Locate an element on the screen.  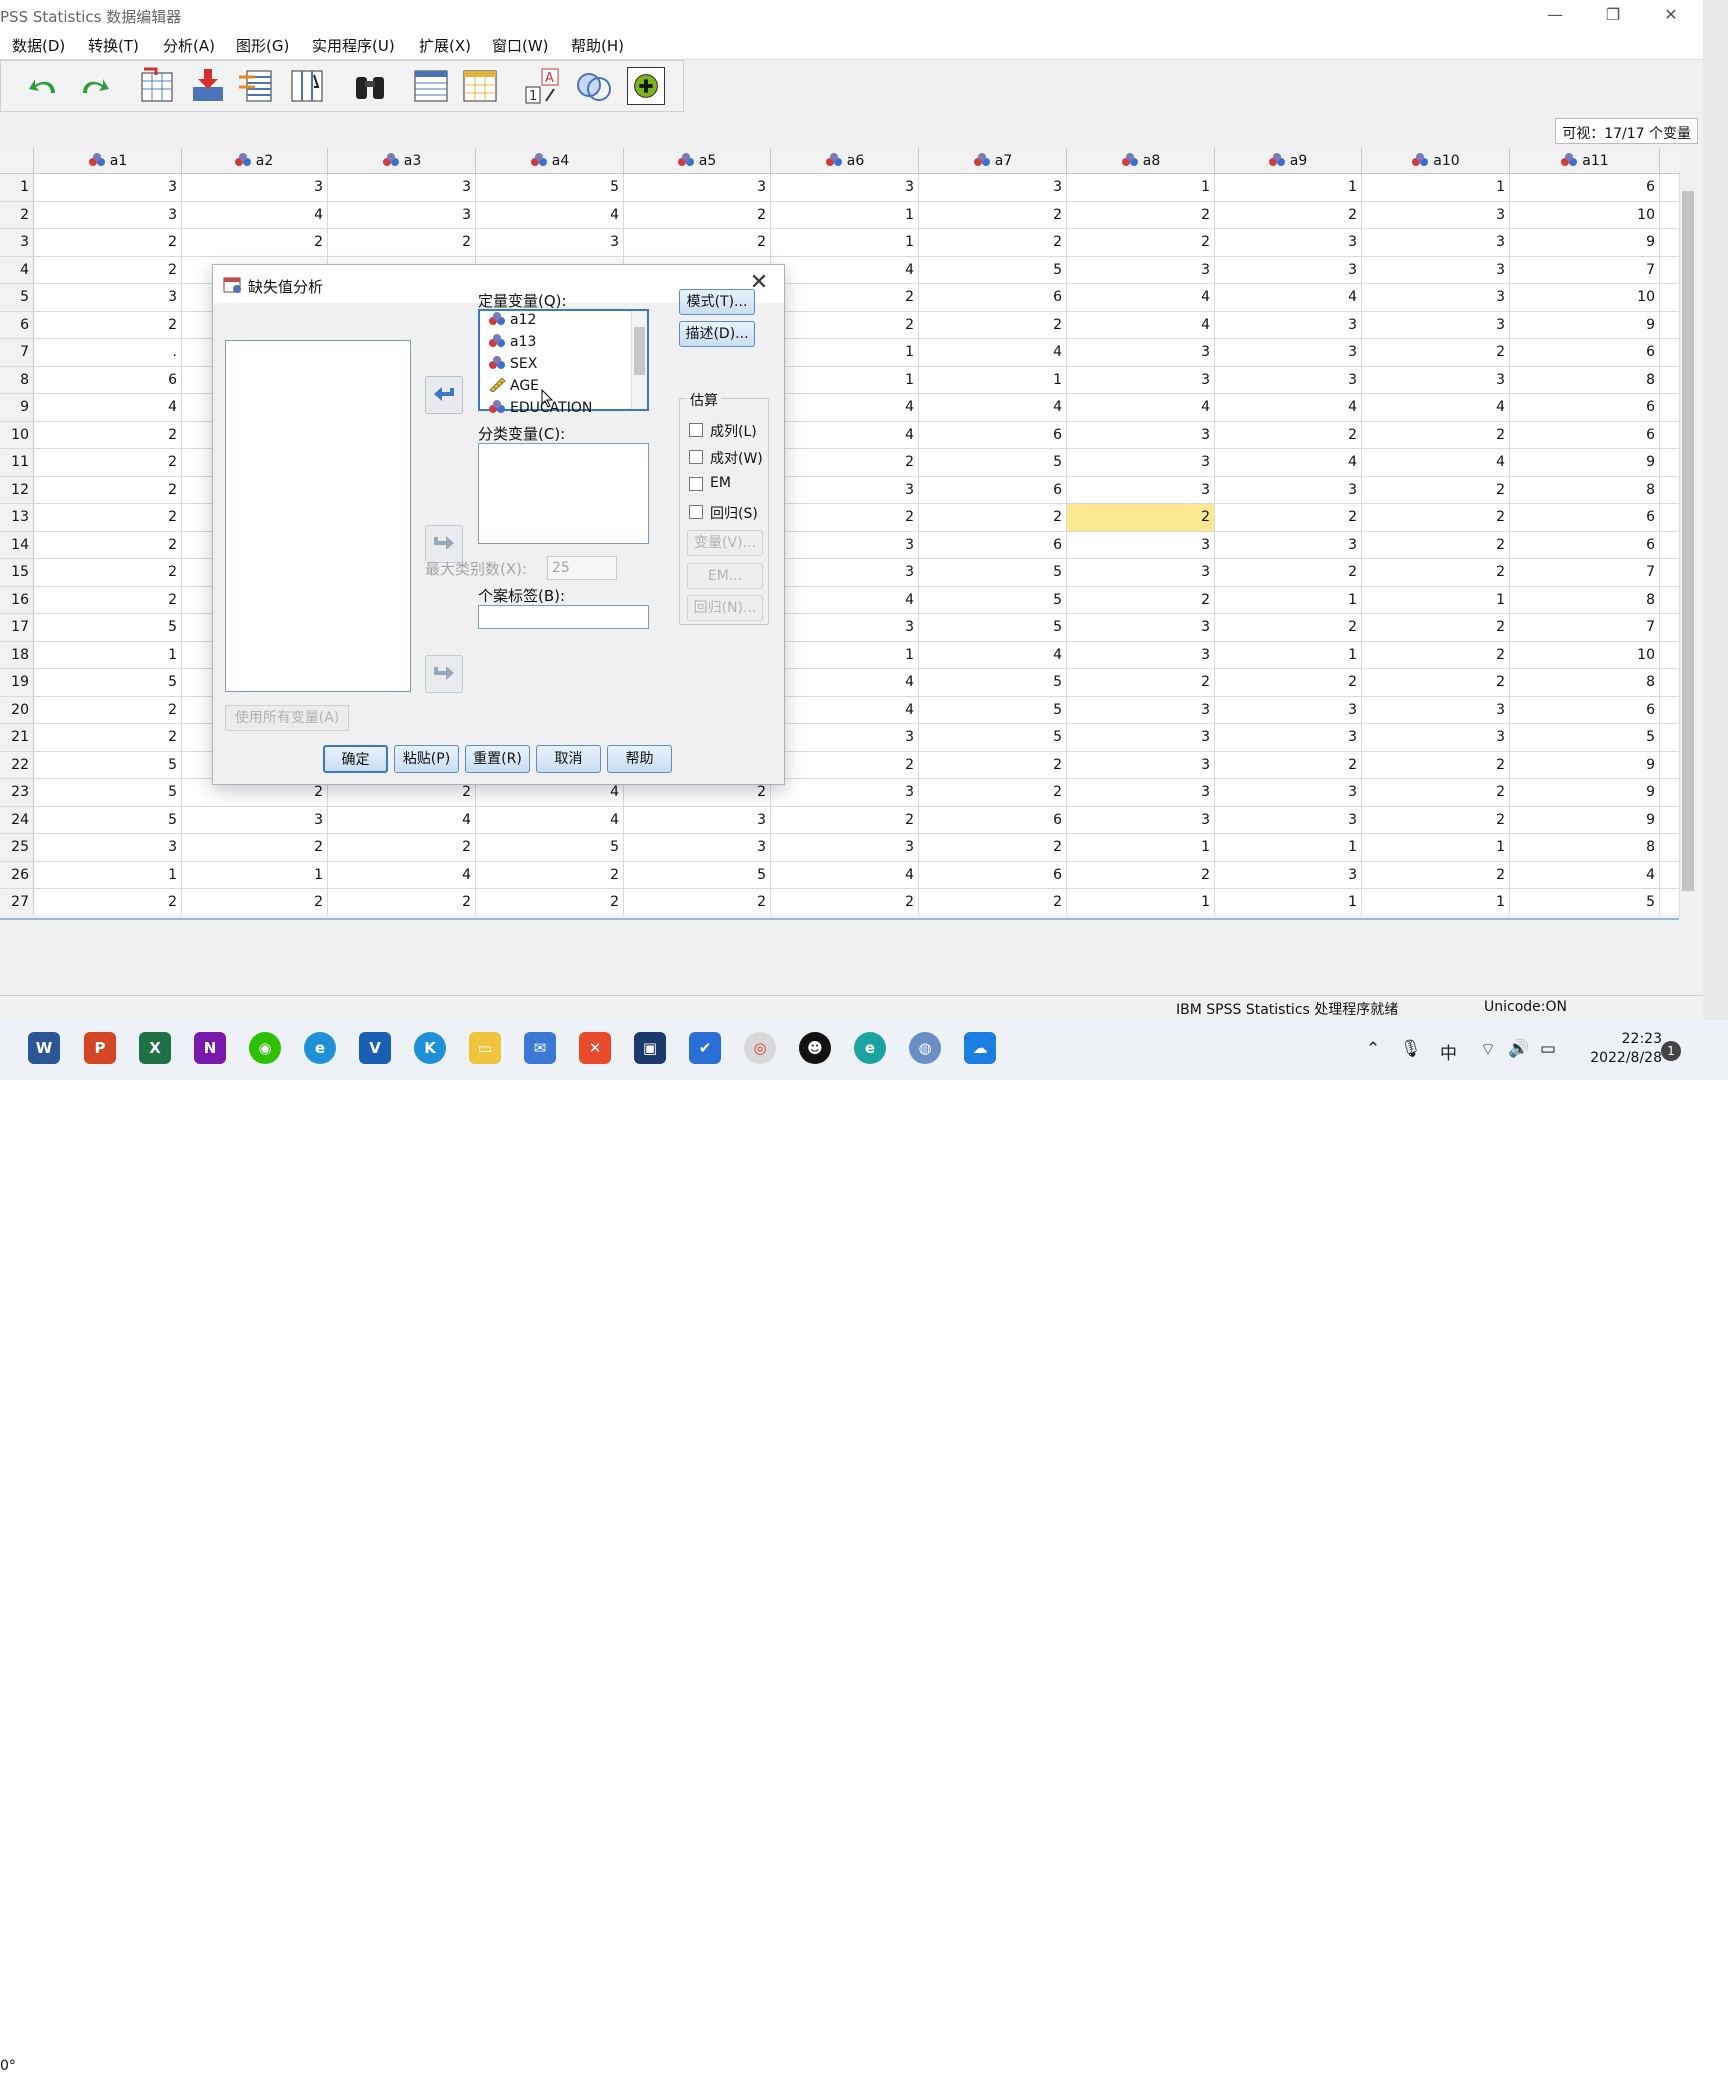
menu-item-0: 数据(D) is located at coordinates (38, 45).